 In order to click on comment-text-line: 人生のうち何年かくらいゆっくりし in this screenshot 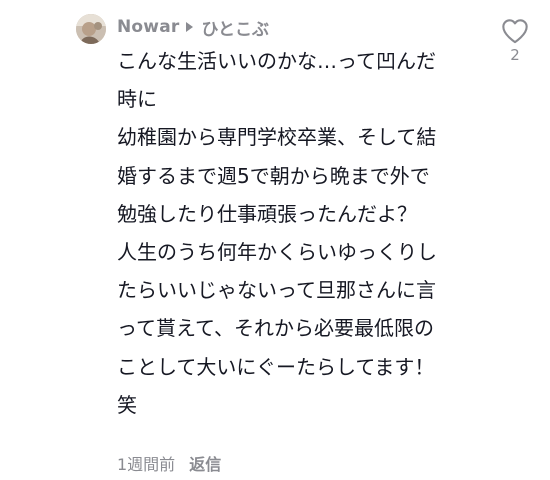, I will do `click(277, 252)`.